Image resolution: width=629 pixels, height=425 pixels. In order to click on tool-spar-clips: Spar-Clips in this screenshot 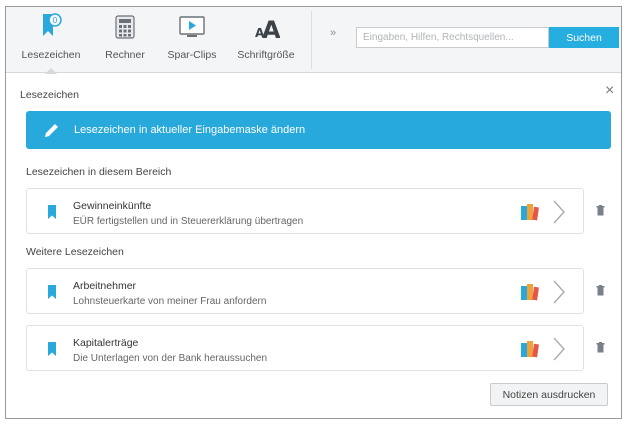, I will do `click(192, 41)`.